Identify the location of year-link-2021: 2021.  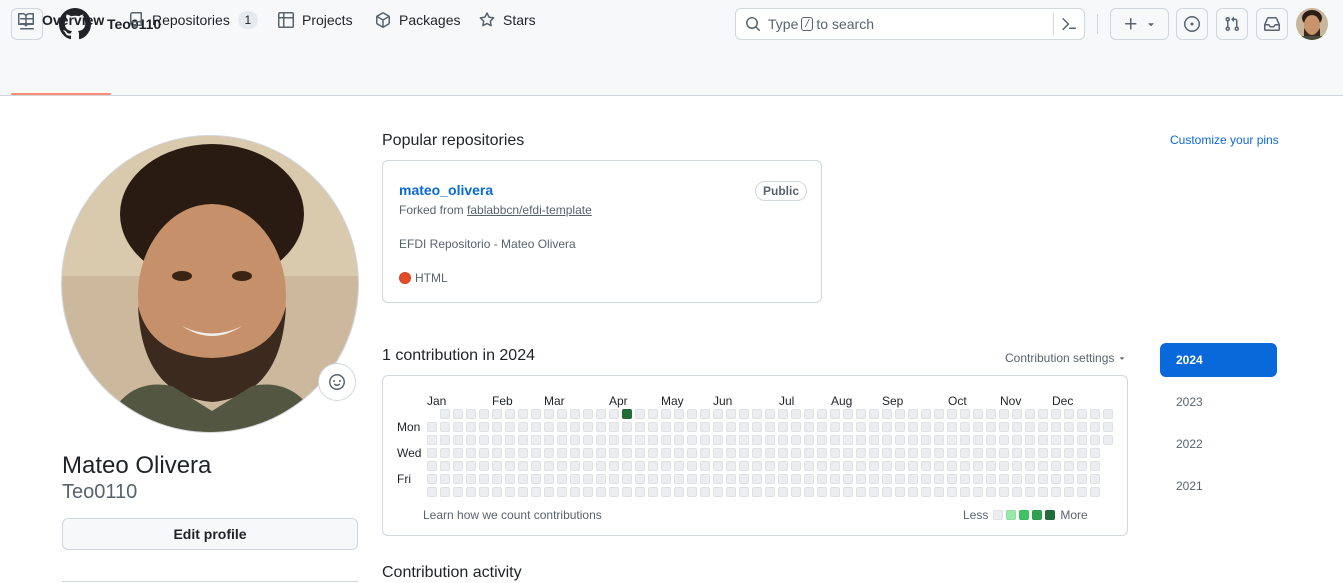
(1218, 486).